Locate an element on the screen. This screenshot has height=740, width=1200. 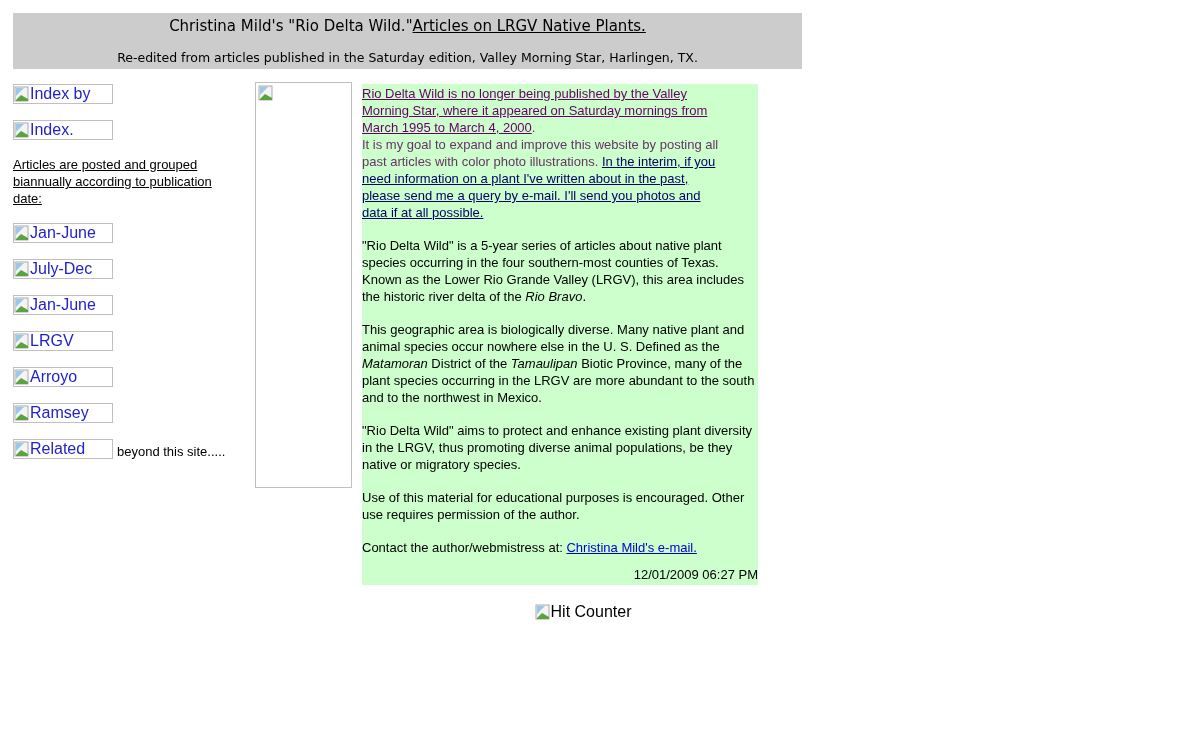
image-link: Index. is located at coordinates (63, 130).